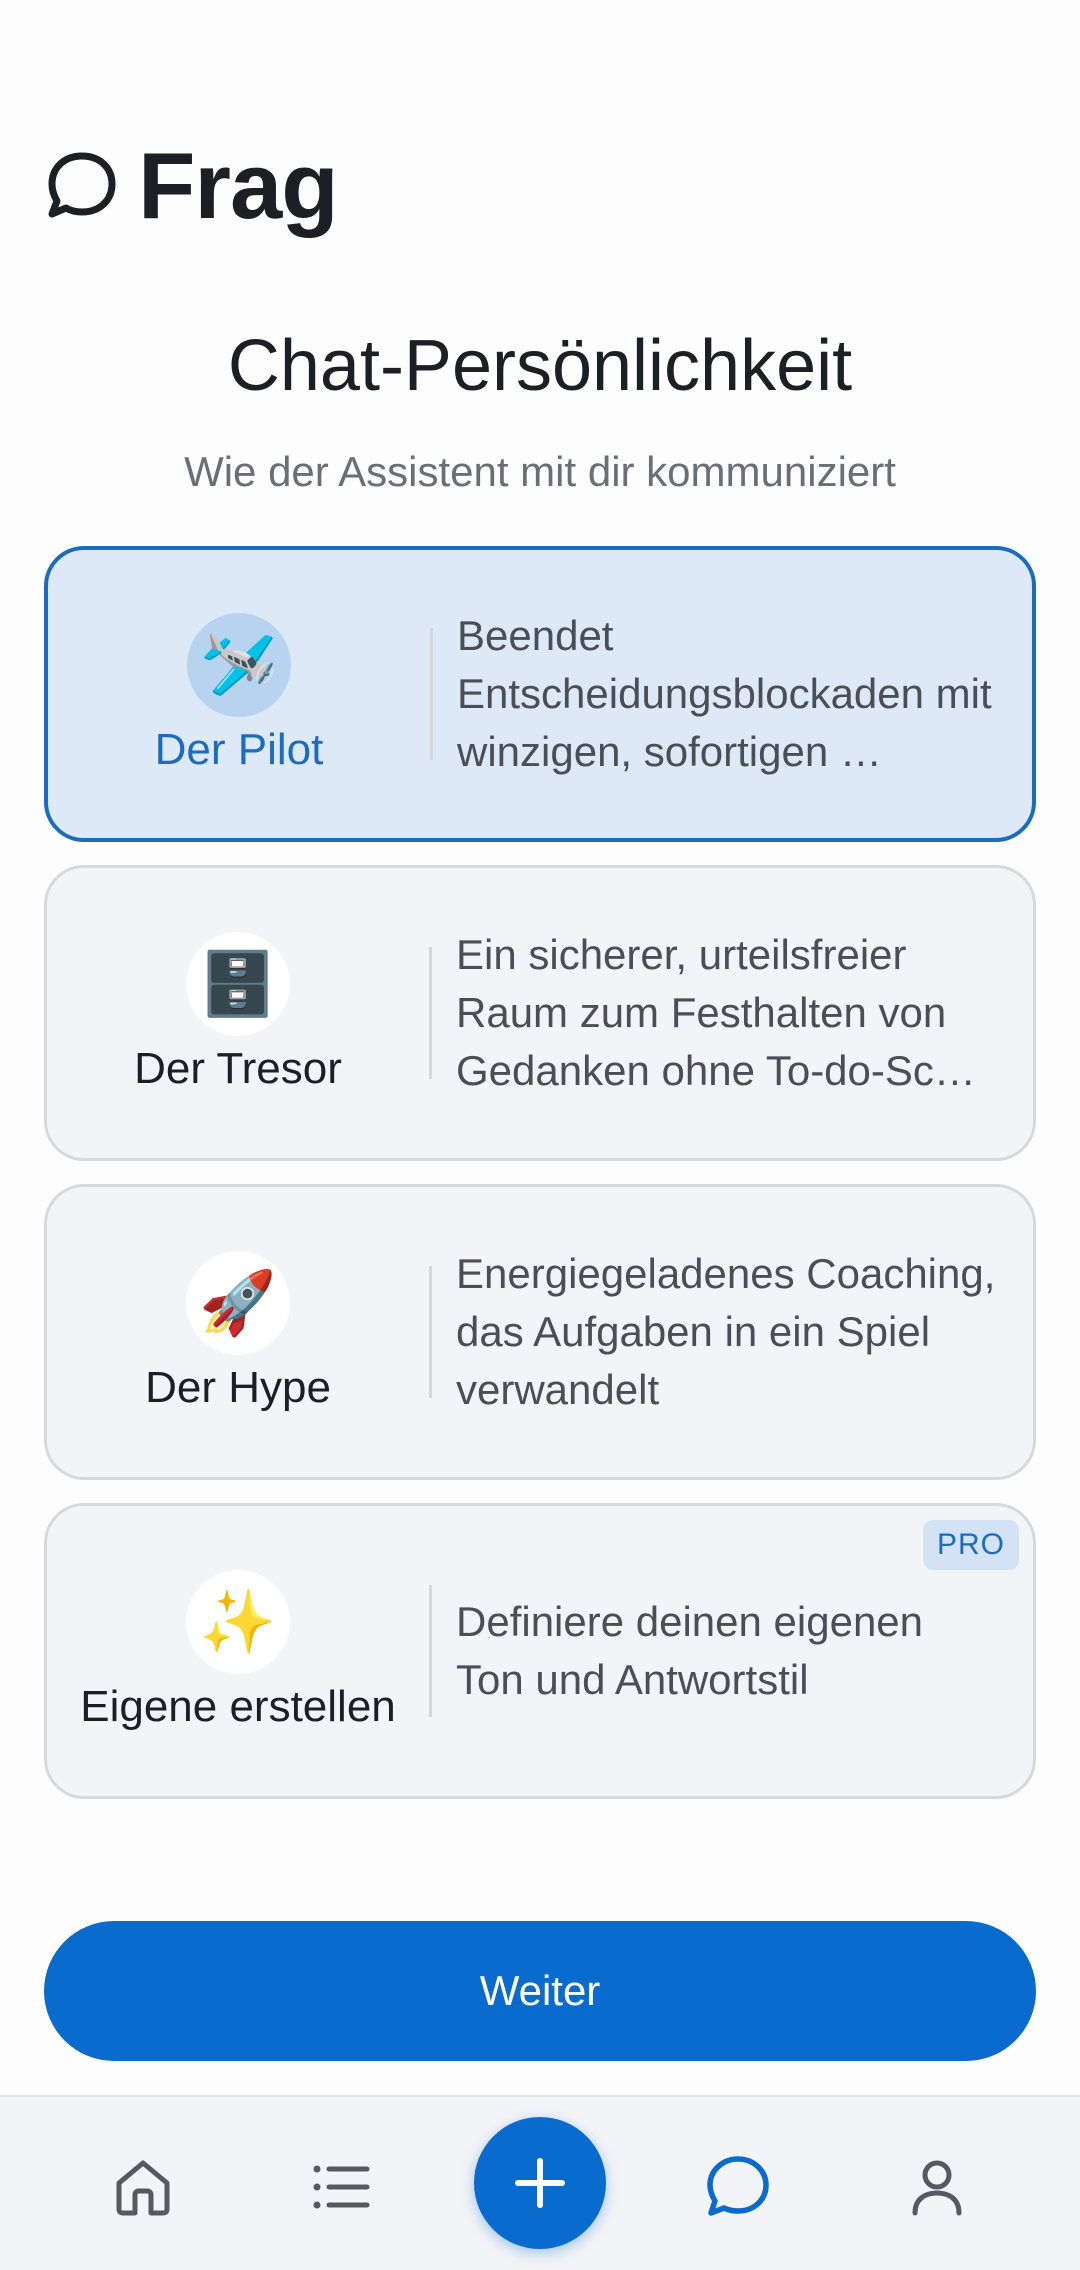 Image resolution: width=1080 pixels, height=2270 pixels. I want to click on personality-card-header: 🗄️ Der Tresor, so click(238, 1013).